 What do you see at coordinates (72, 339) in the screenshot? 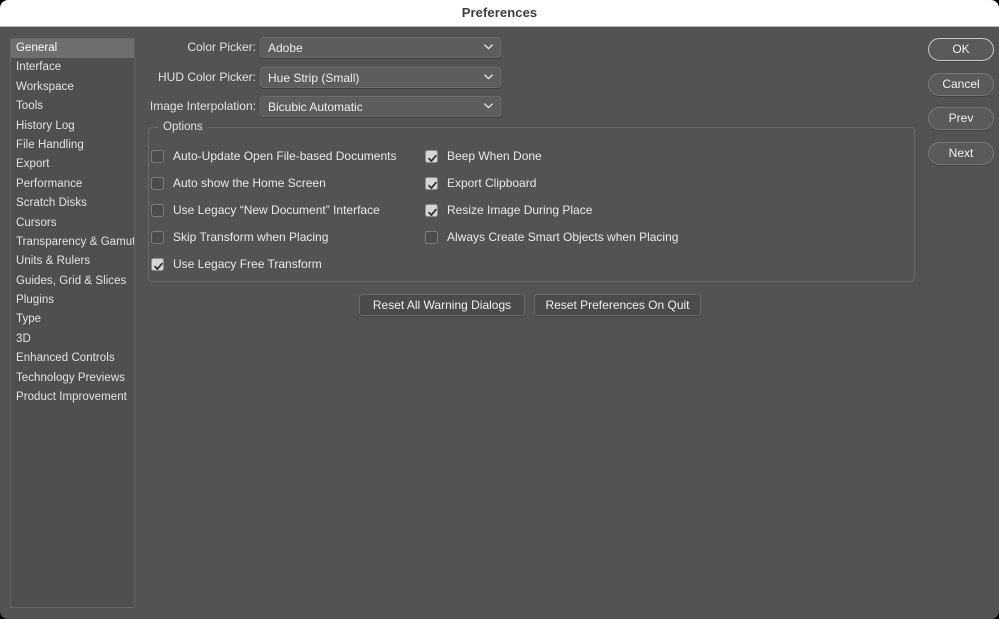
I see `sidebar-item-3d: 3D` at bounding box center [72, 339].